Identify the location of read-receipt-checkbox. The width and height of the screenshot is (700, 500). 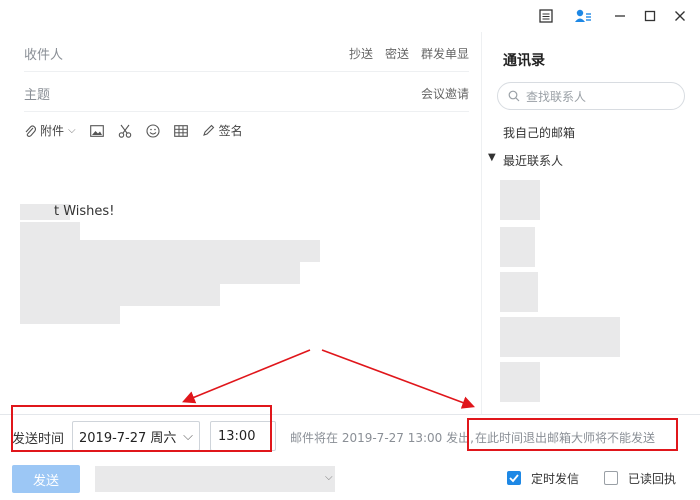
(611, 478).